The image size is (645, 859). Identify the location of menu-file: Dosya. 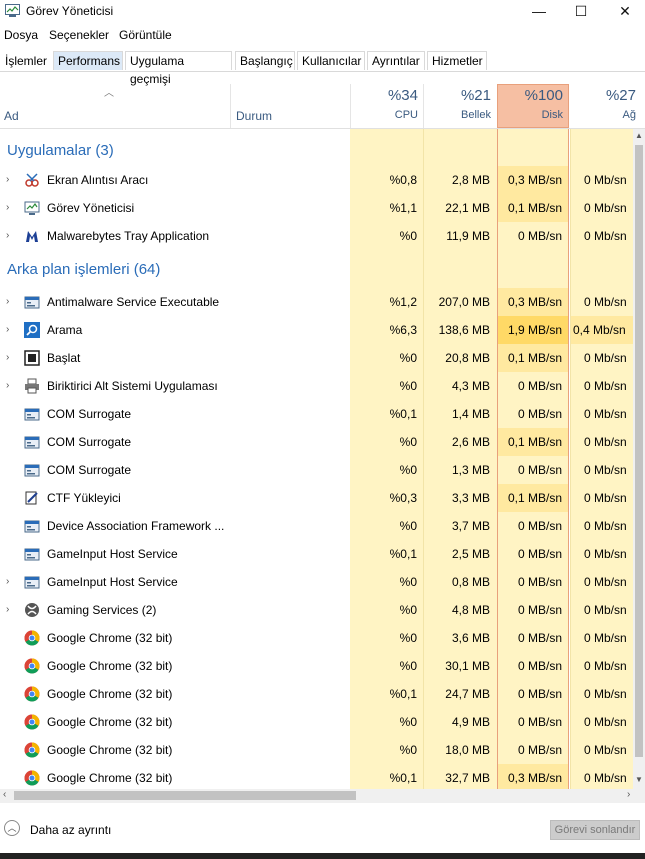
(21, 35).